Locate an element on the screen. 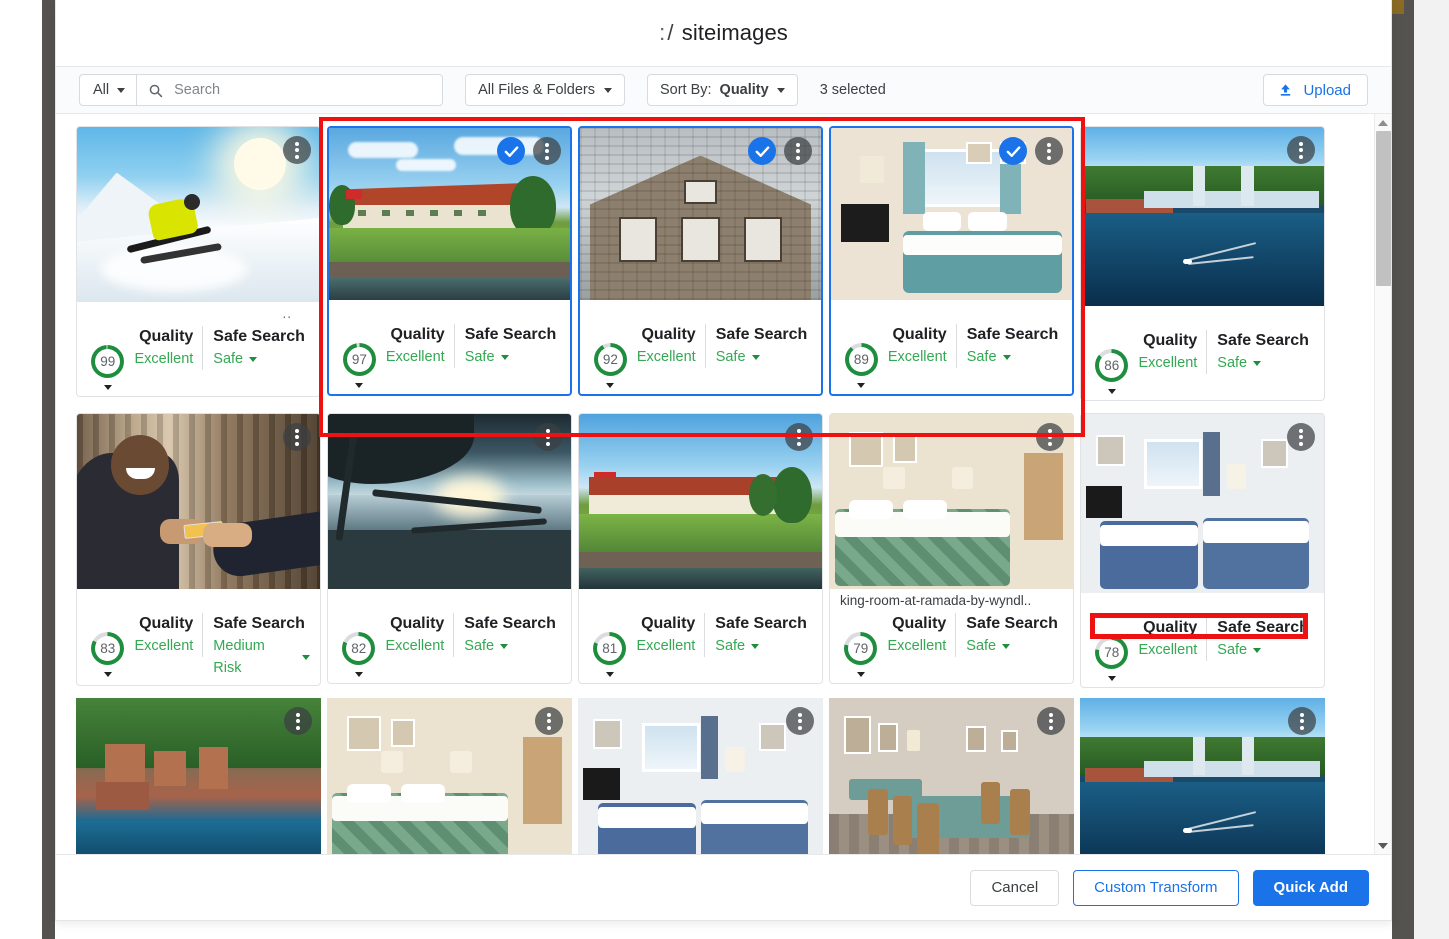 This screenshot has width=1449, height=939. vertical-scrollbar is located at coordinates (1382, 484).